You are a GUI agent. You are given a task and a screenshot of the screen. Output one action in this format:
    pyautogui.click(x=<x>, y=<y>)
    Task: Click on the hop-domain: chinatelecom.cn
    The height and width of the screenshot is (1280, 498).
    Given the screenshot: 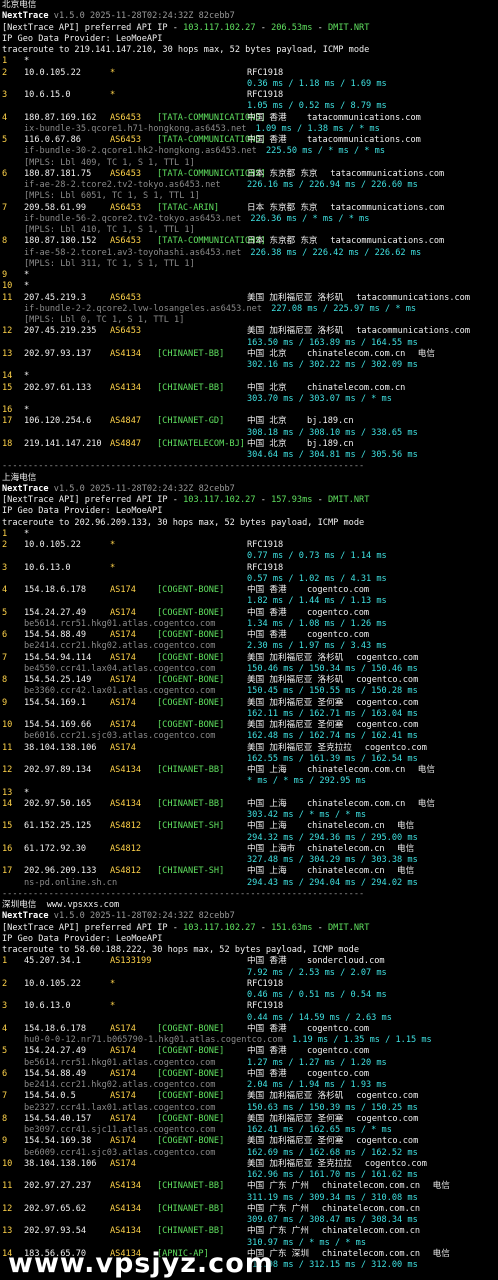 What is the action you would take?
    pyautogui.click(x=346, y=826)
    